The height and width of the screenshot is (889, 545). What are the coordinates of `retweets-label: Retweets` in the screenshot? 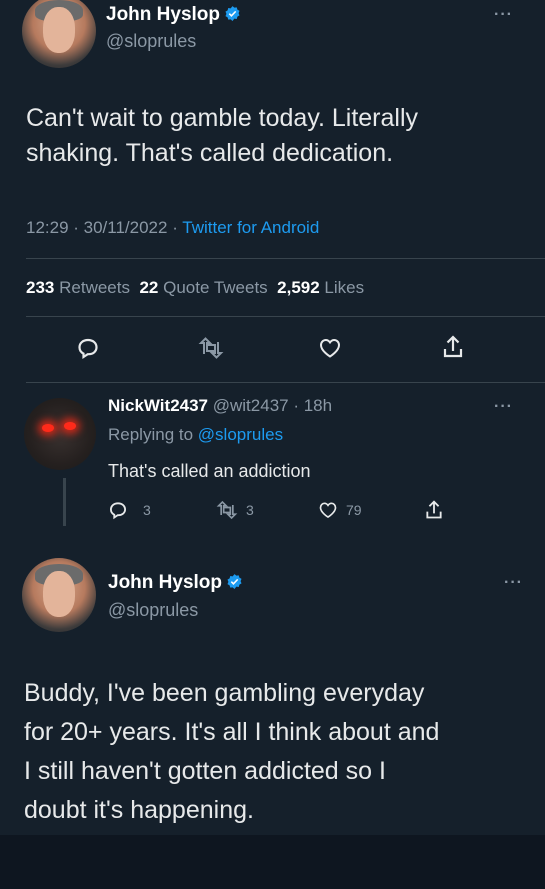 It's located at (94, 287).